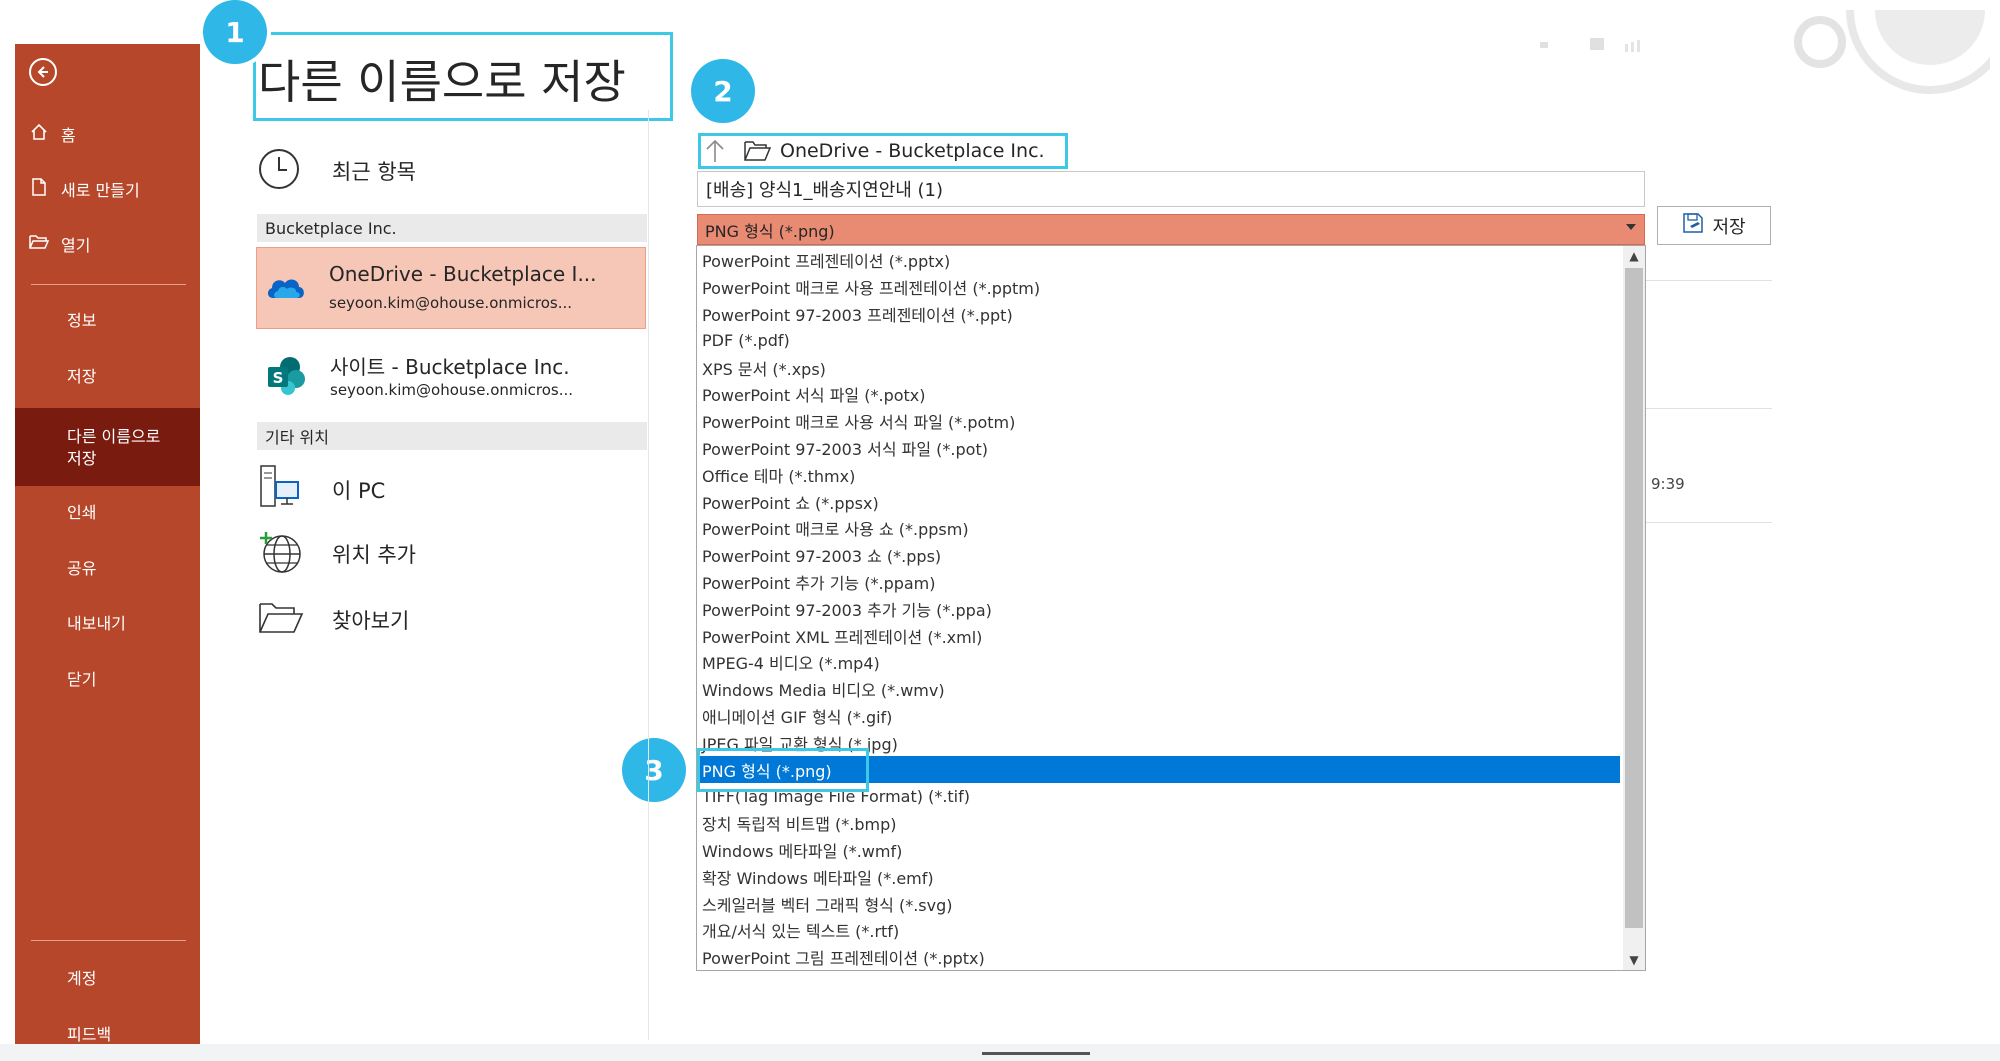 Image resolution: width=2000 pixels, height=1061 pixels. Describe the element at coordinates (235, 32) in the screenshot. I see `callout-badge-1: 1` at that location.